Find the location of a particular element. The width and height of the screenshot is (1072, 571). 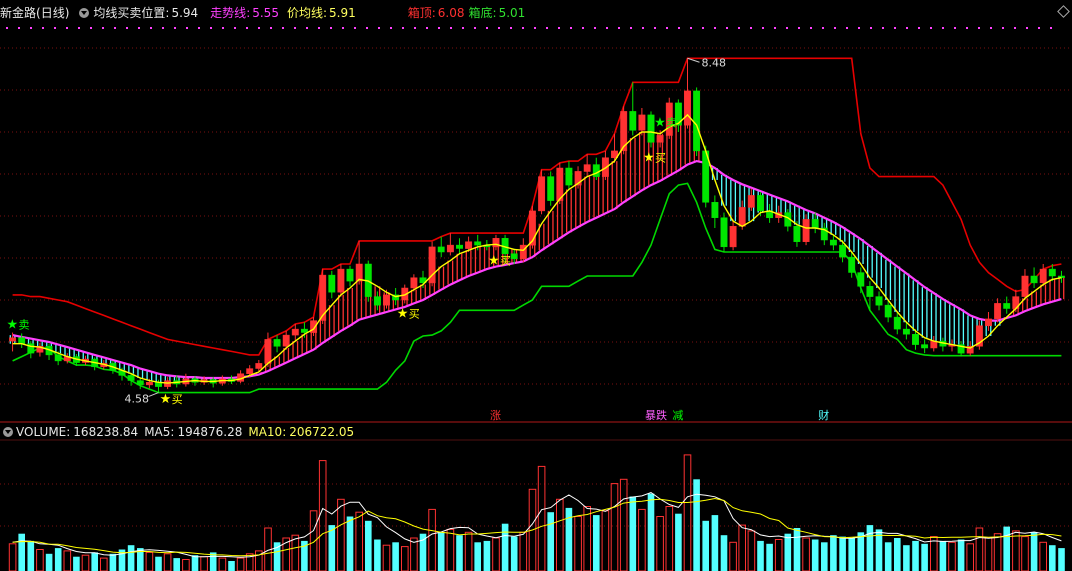

volume-colon: : is located at coordinates (68, 432).